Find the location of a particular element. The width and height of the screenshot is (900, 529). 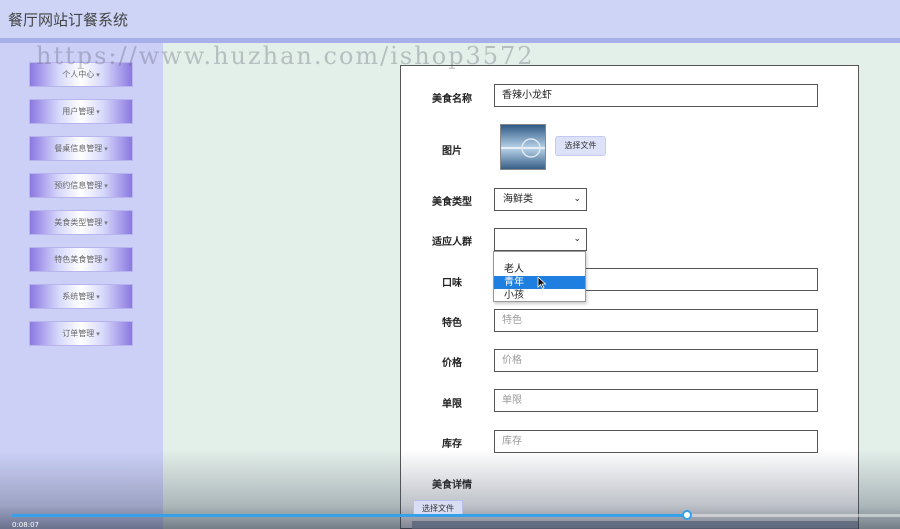

sidebar-item-food-type-management: 美食类型管理 ▾ is located at coordinates (81, 222).